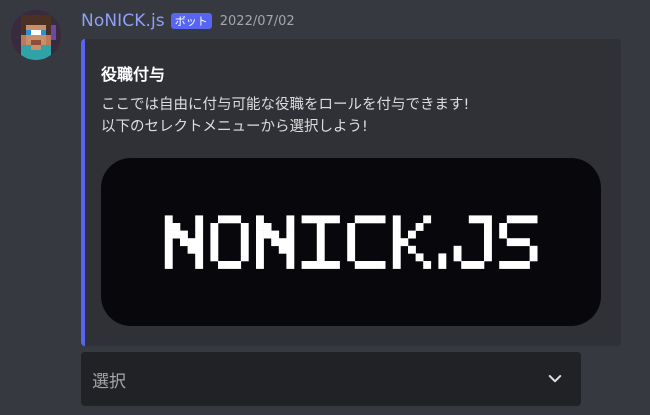  Describe the element at coordinates (331, 379) in the screenshot. I see `select-menu: 選択` at that location.